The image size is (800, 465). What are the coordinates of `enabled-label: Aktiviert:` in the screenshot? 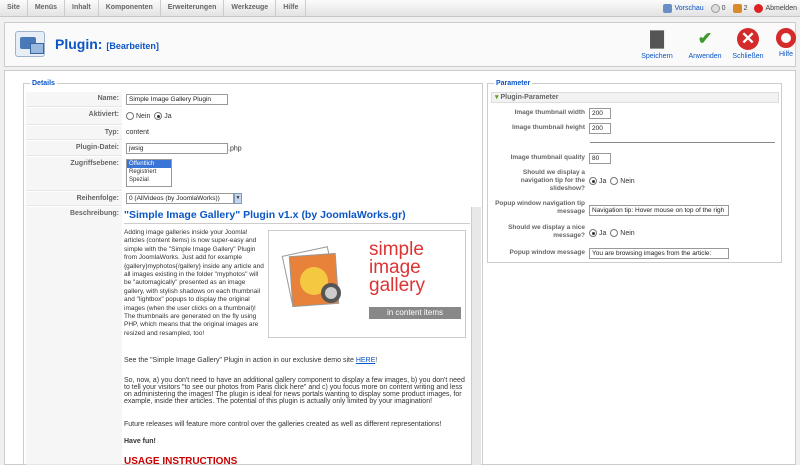 It's located at (74, 116).